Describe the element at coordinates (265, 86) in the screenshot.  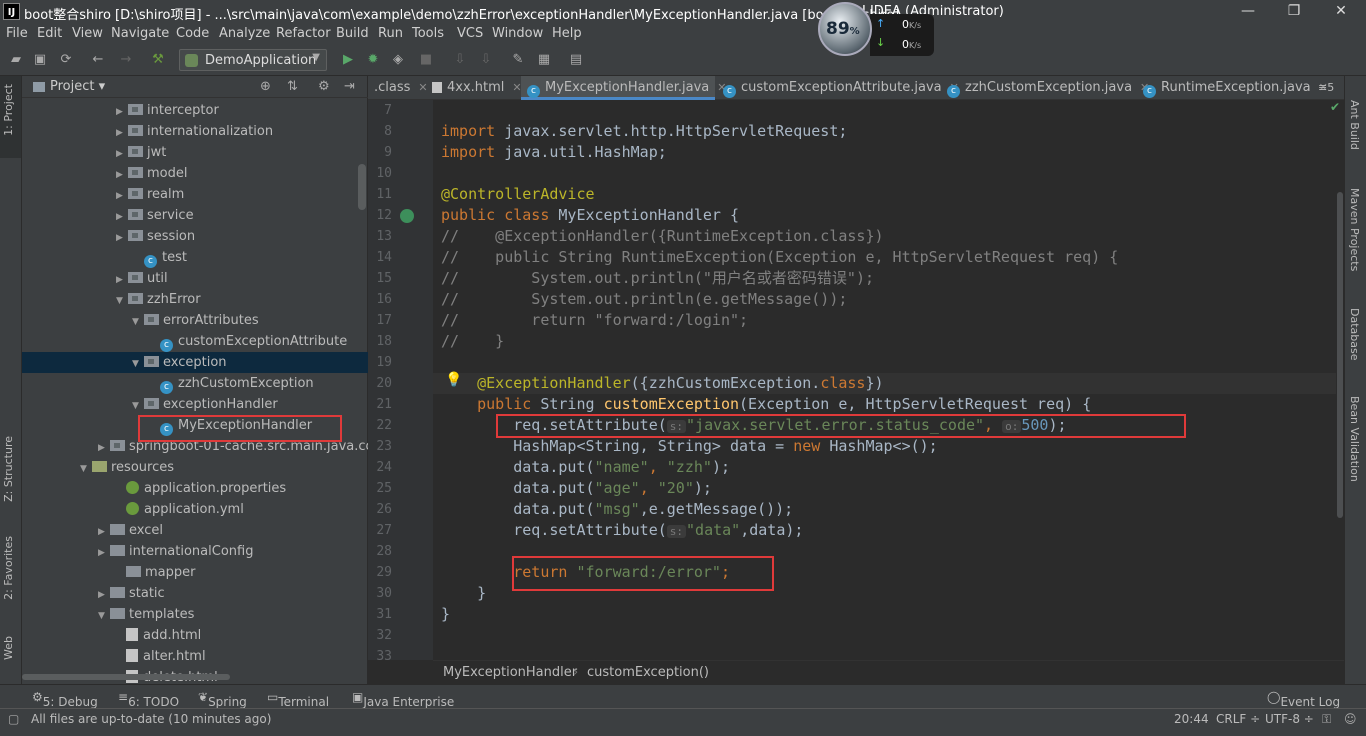
I see `locate-target-icon: ⊕` at that location.